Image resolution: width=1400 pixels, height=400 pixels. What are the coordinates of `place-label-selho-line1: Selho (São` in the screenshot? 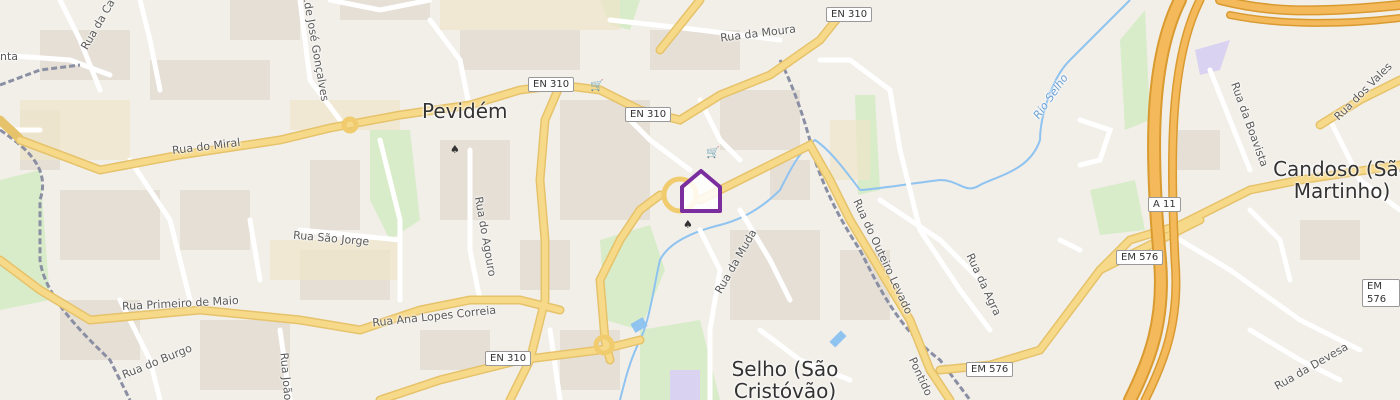 It's located at (785, 369).